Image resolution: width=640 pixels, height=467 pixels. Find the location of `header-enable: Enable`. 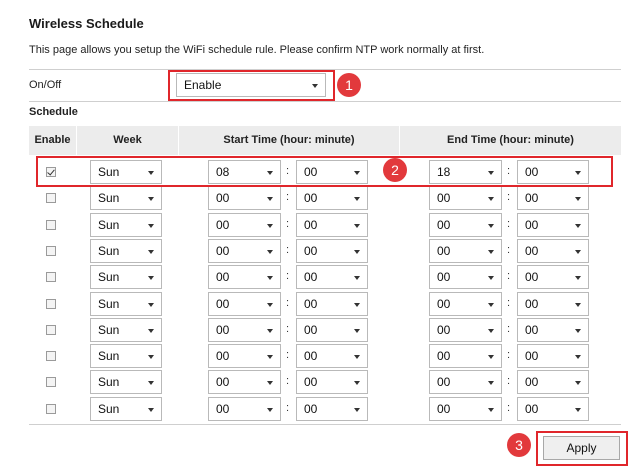

header-enable: Enable is located at coordinates (52, 140).